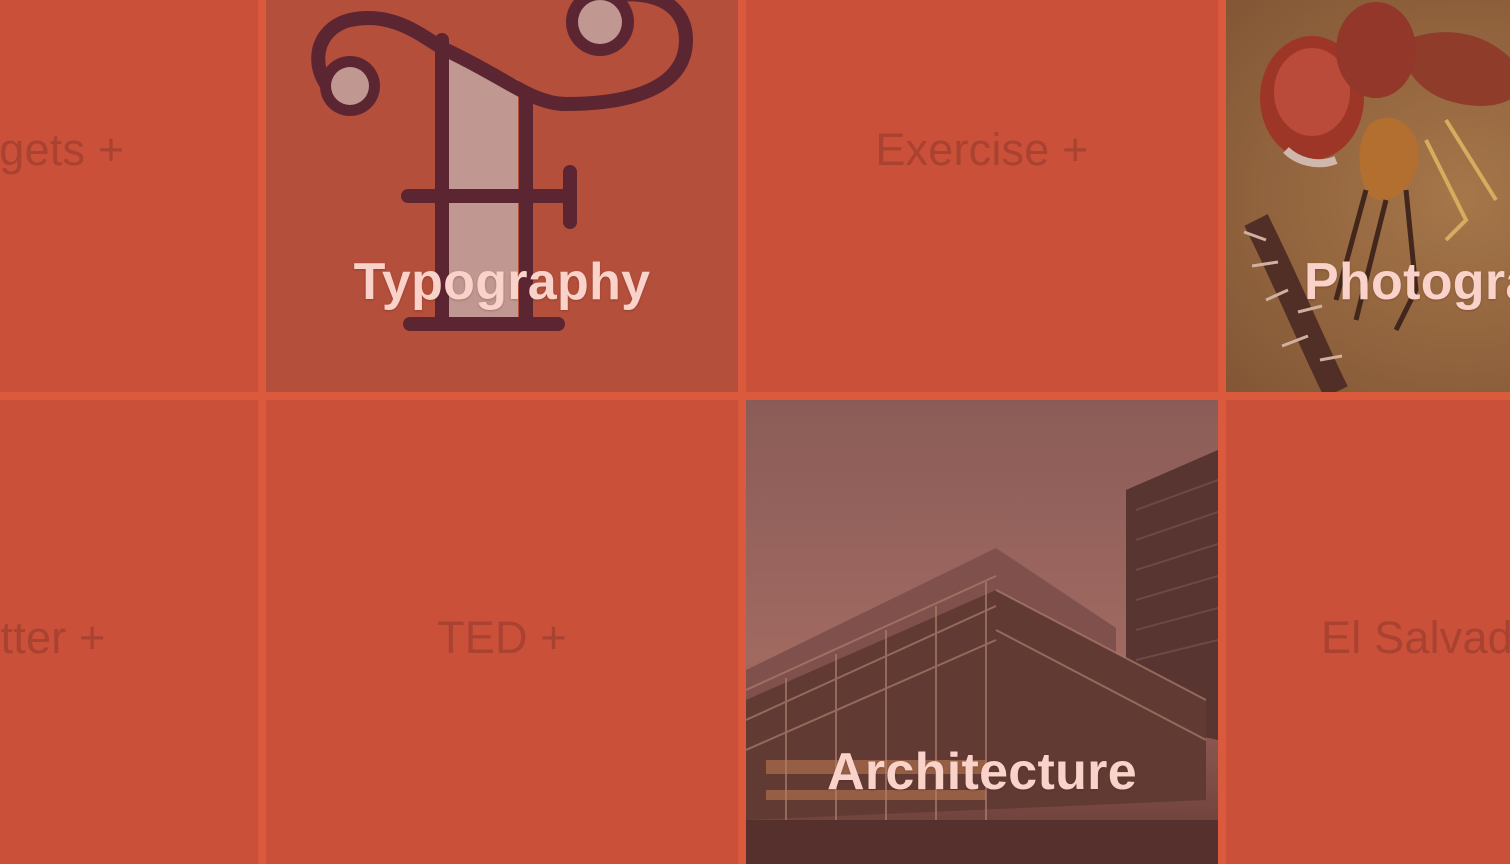 The image size is (1510, 864). I want to click on tile-typography: Typography, so click(502, 196).